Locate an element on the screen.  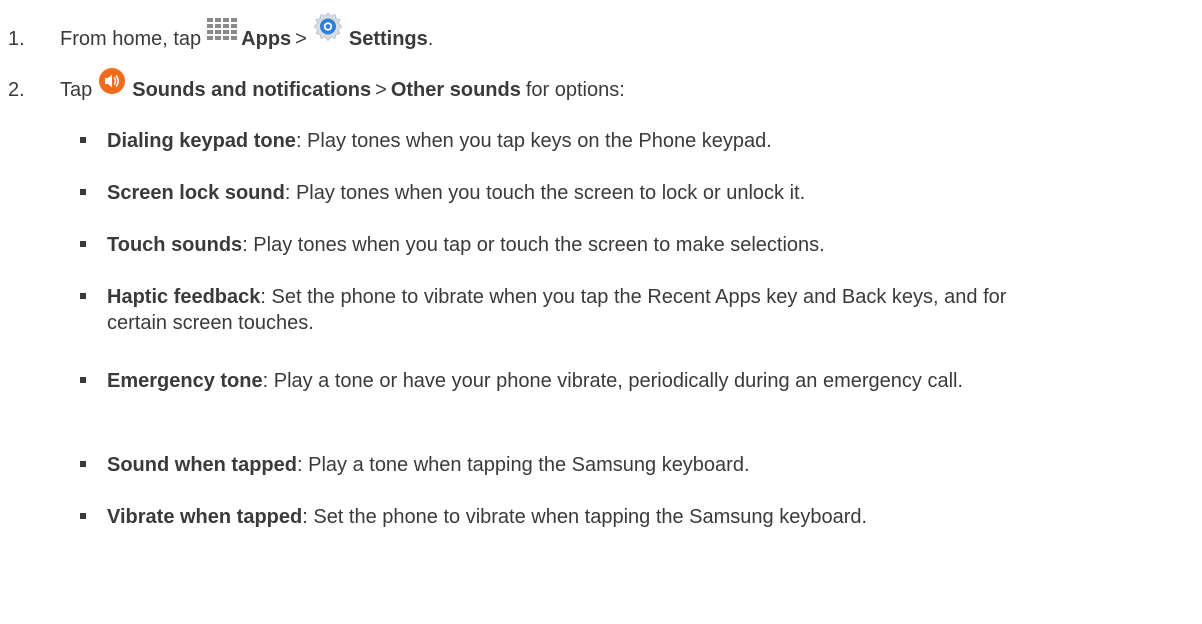
step-text: Tap is located at coordinates (76, 89).